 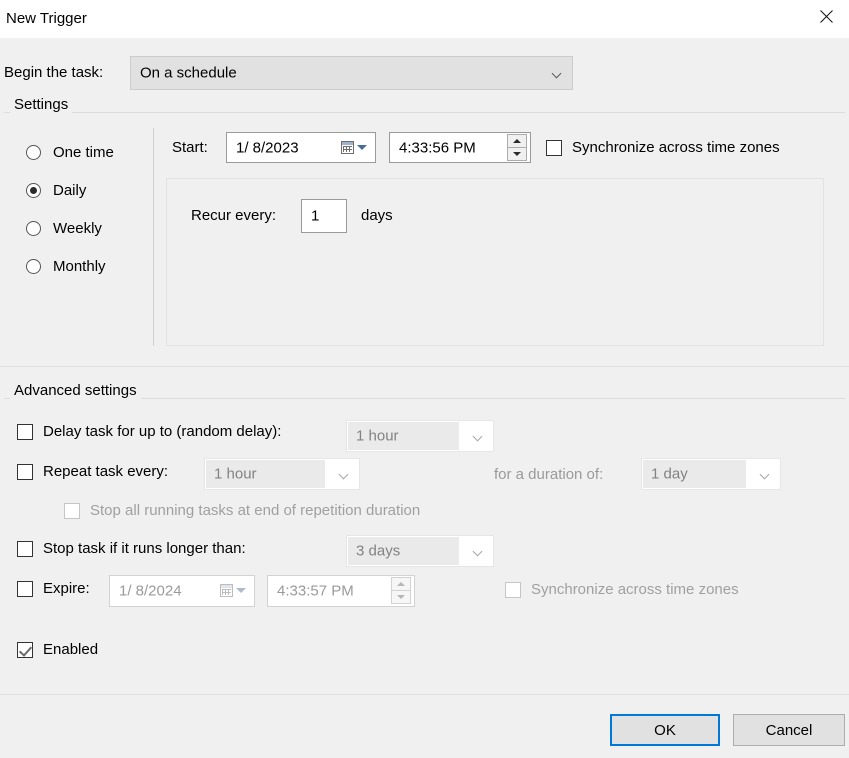 I want to click on settings-advanced-separator, so click(x=424, y=366).